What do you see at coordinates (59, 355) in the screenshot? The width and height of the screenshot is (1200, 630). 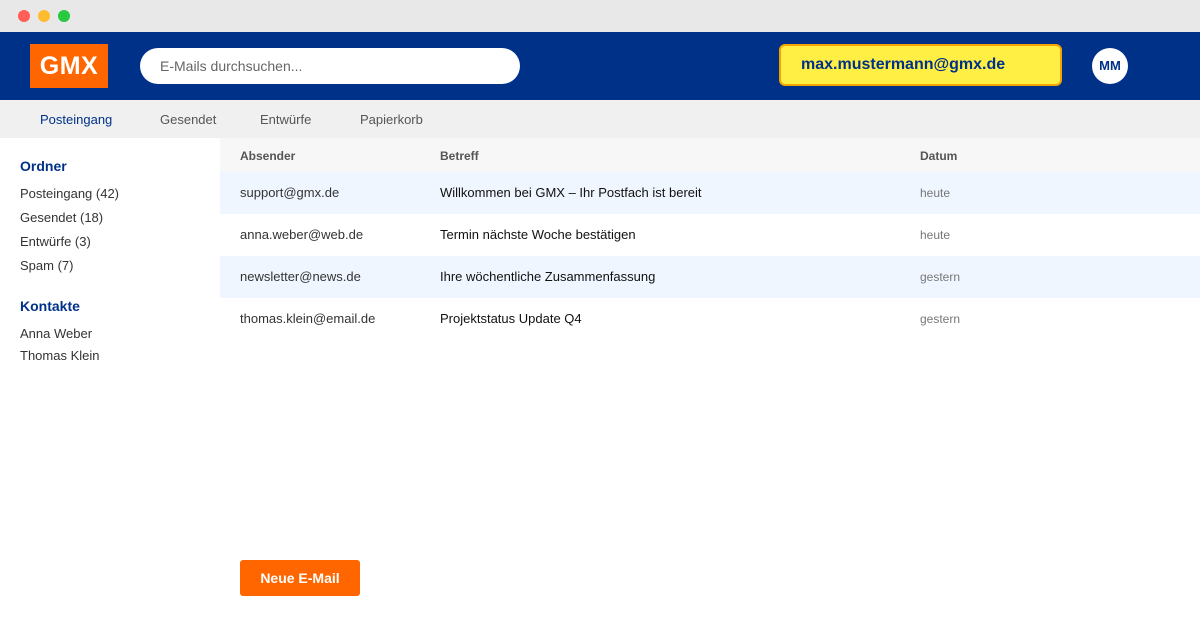 I see `contact-item-thomas-klein: Thomas Klein` at bounding box center [59, 355].